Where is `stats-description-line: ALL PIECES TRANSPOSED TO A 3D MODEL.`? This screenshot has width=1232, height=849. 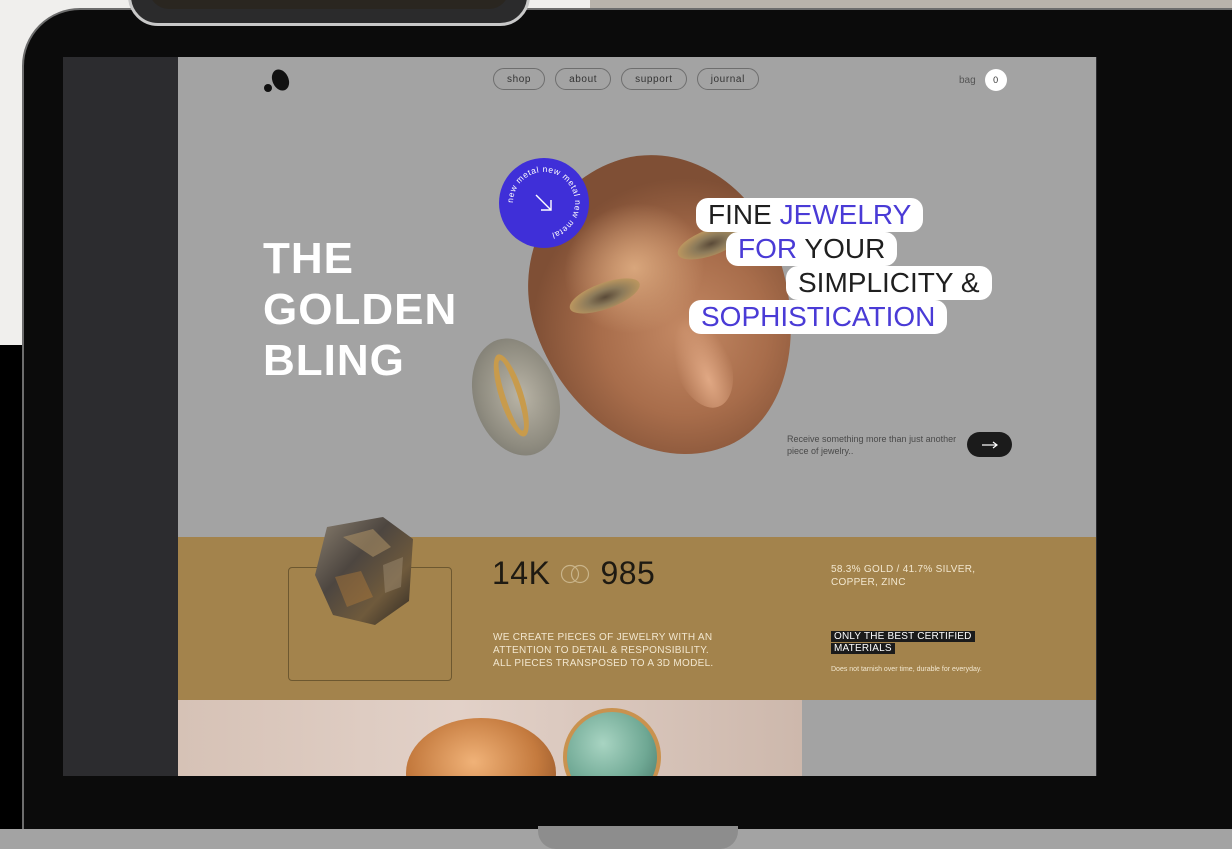
stats-description-line: ALL PIECES TRANSPOSED TO A 3D MODEL. is located at coordinates (603, 663).